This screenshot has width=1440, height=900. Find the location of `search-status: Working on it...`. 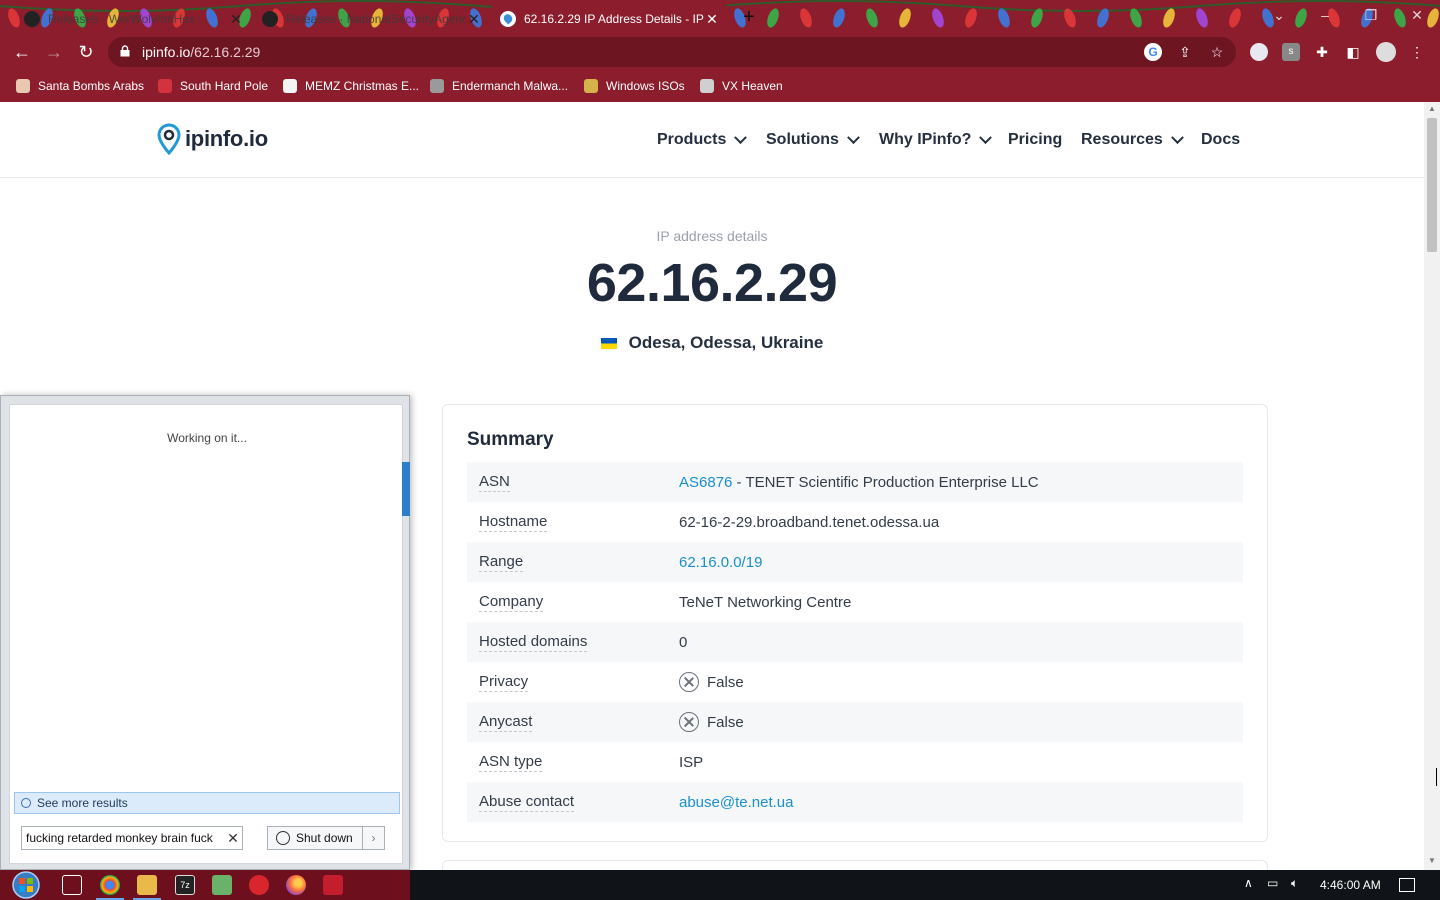

search-status: Working on it... is located at coordinates (207, 438).